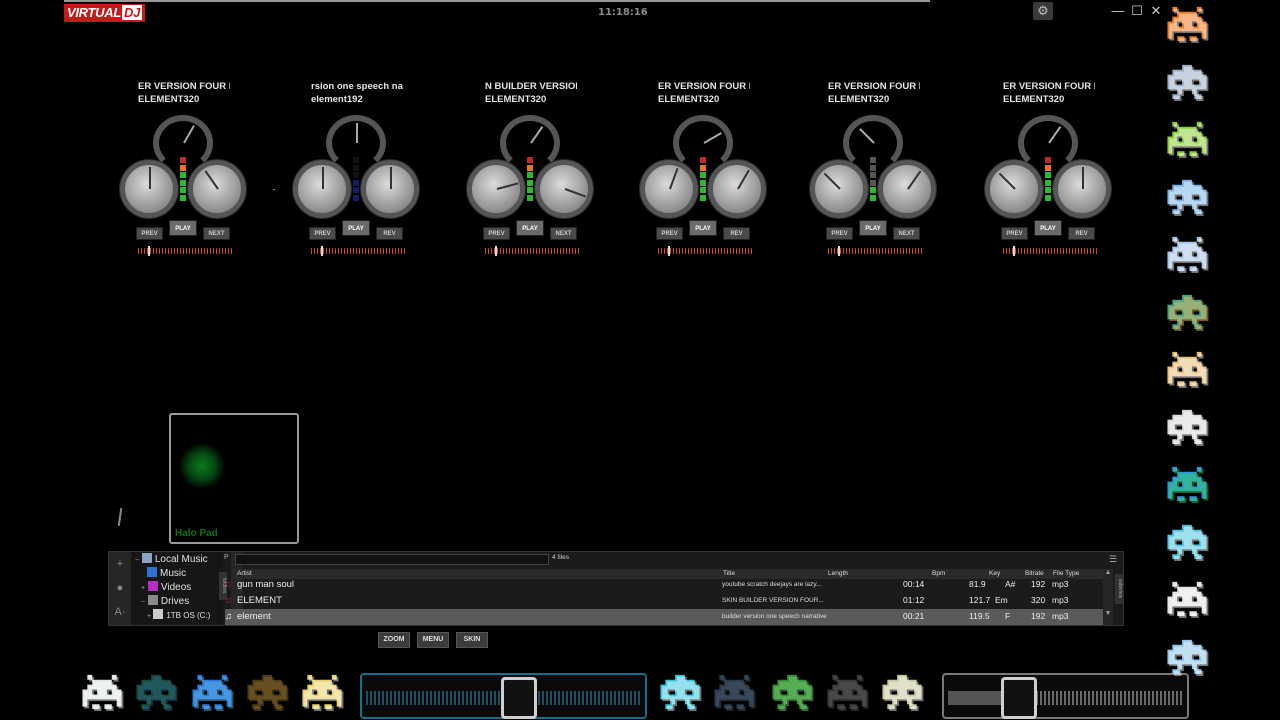 This screenshot has width=1280, height=720. I want to click on settings-gear-icon: ⚙, so click(1043, 11).